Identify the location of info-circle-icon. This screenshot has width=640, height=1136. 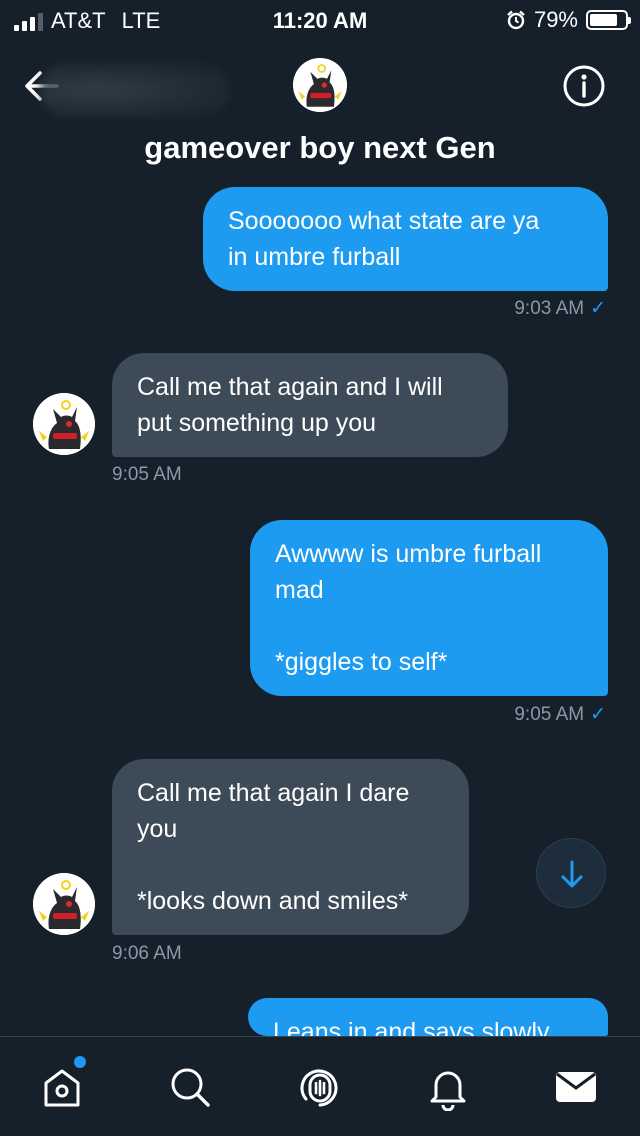
(584, 86).